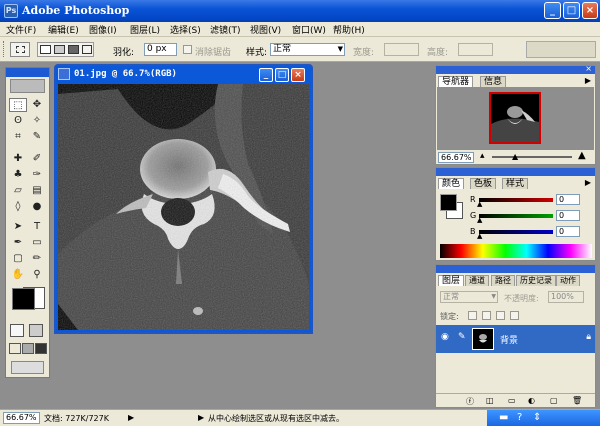  Describe the element at coordinates (307, 49) in the screenshot. I see `style-select: 正常 ▼` at that location.